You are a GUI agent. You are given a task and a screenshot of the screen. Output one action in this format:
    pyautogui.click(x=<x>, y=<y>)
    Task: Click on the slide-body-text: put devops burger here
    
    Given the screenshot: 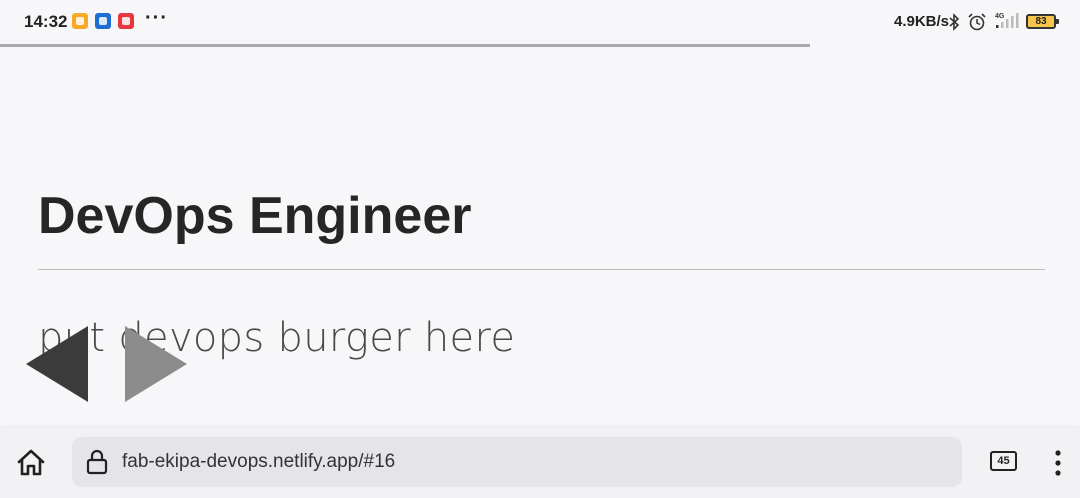 What is the action you would take?
    pyautogui.click(x=277, y=338)
    